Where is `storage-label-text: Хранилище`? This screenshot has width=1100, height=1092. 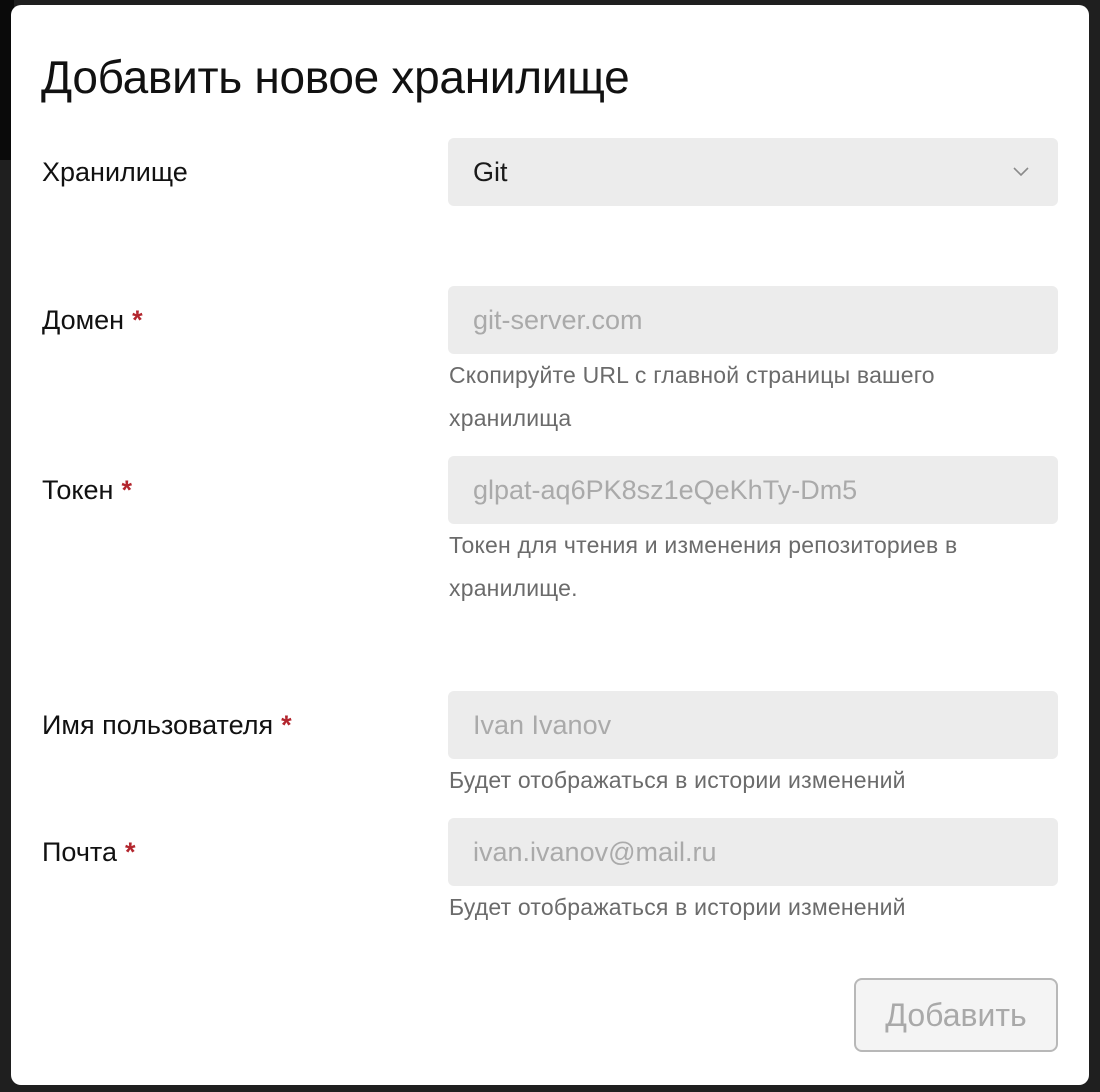 storage-label-text: Хранилище is located at coordinates (115, 172).